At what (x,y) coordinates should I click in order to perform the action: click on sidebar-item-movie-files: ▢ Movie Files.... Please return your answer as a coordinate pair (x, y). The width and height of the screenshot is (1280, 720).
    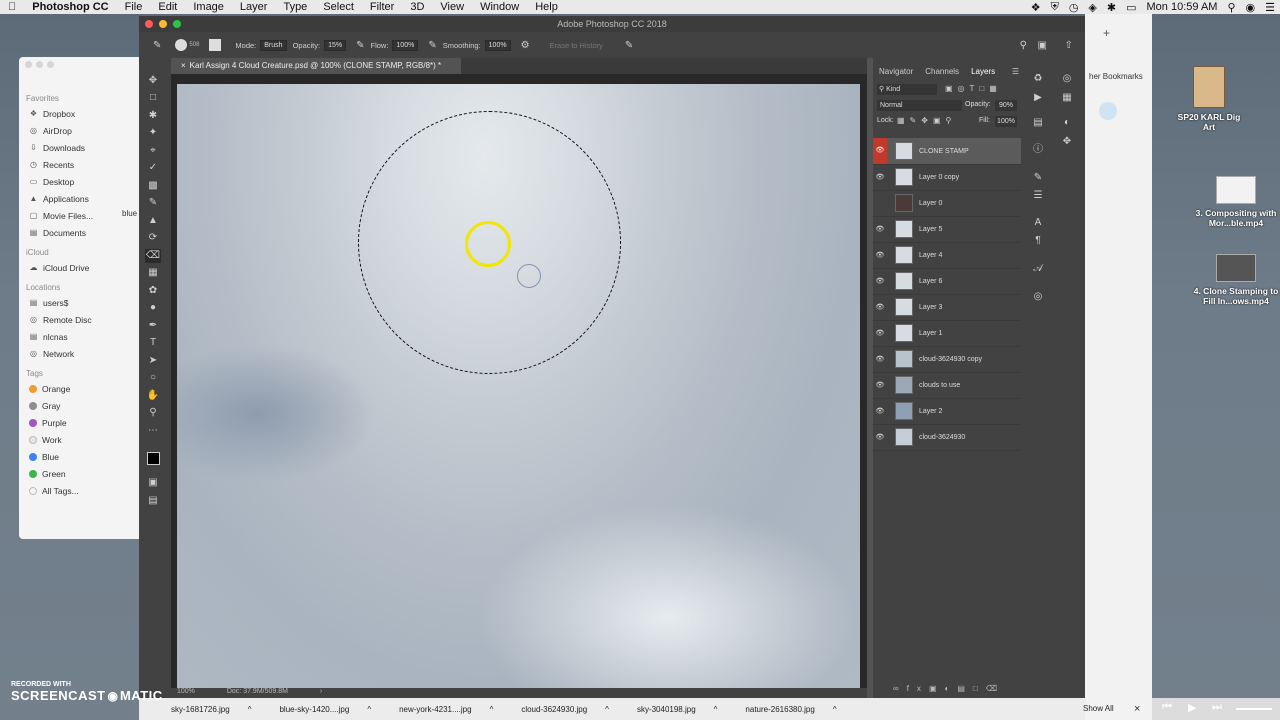
    Looking at the image, I should click on (79, 215).